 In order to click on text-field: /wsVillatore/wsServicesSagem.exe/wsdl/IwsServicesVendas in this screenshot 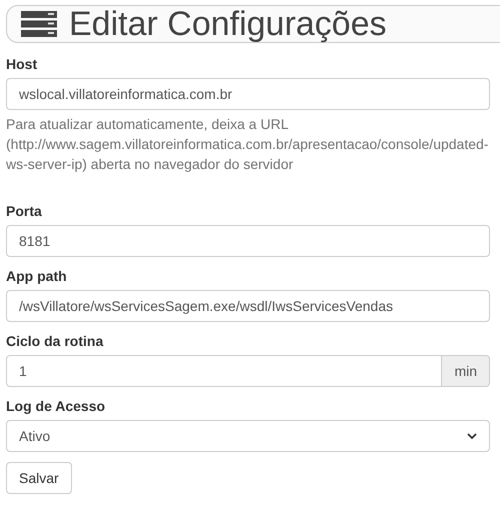, I will do `click(248, 306)`.